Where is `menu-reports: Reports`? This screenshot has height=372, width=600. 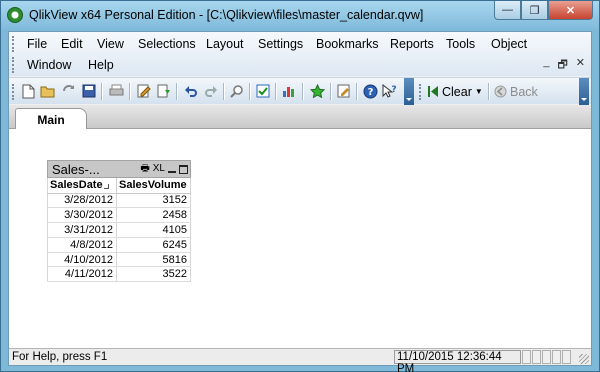 menu-reports: Reports is located at coordinates (412, 44).